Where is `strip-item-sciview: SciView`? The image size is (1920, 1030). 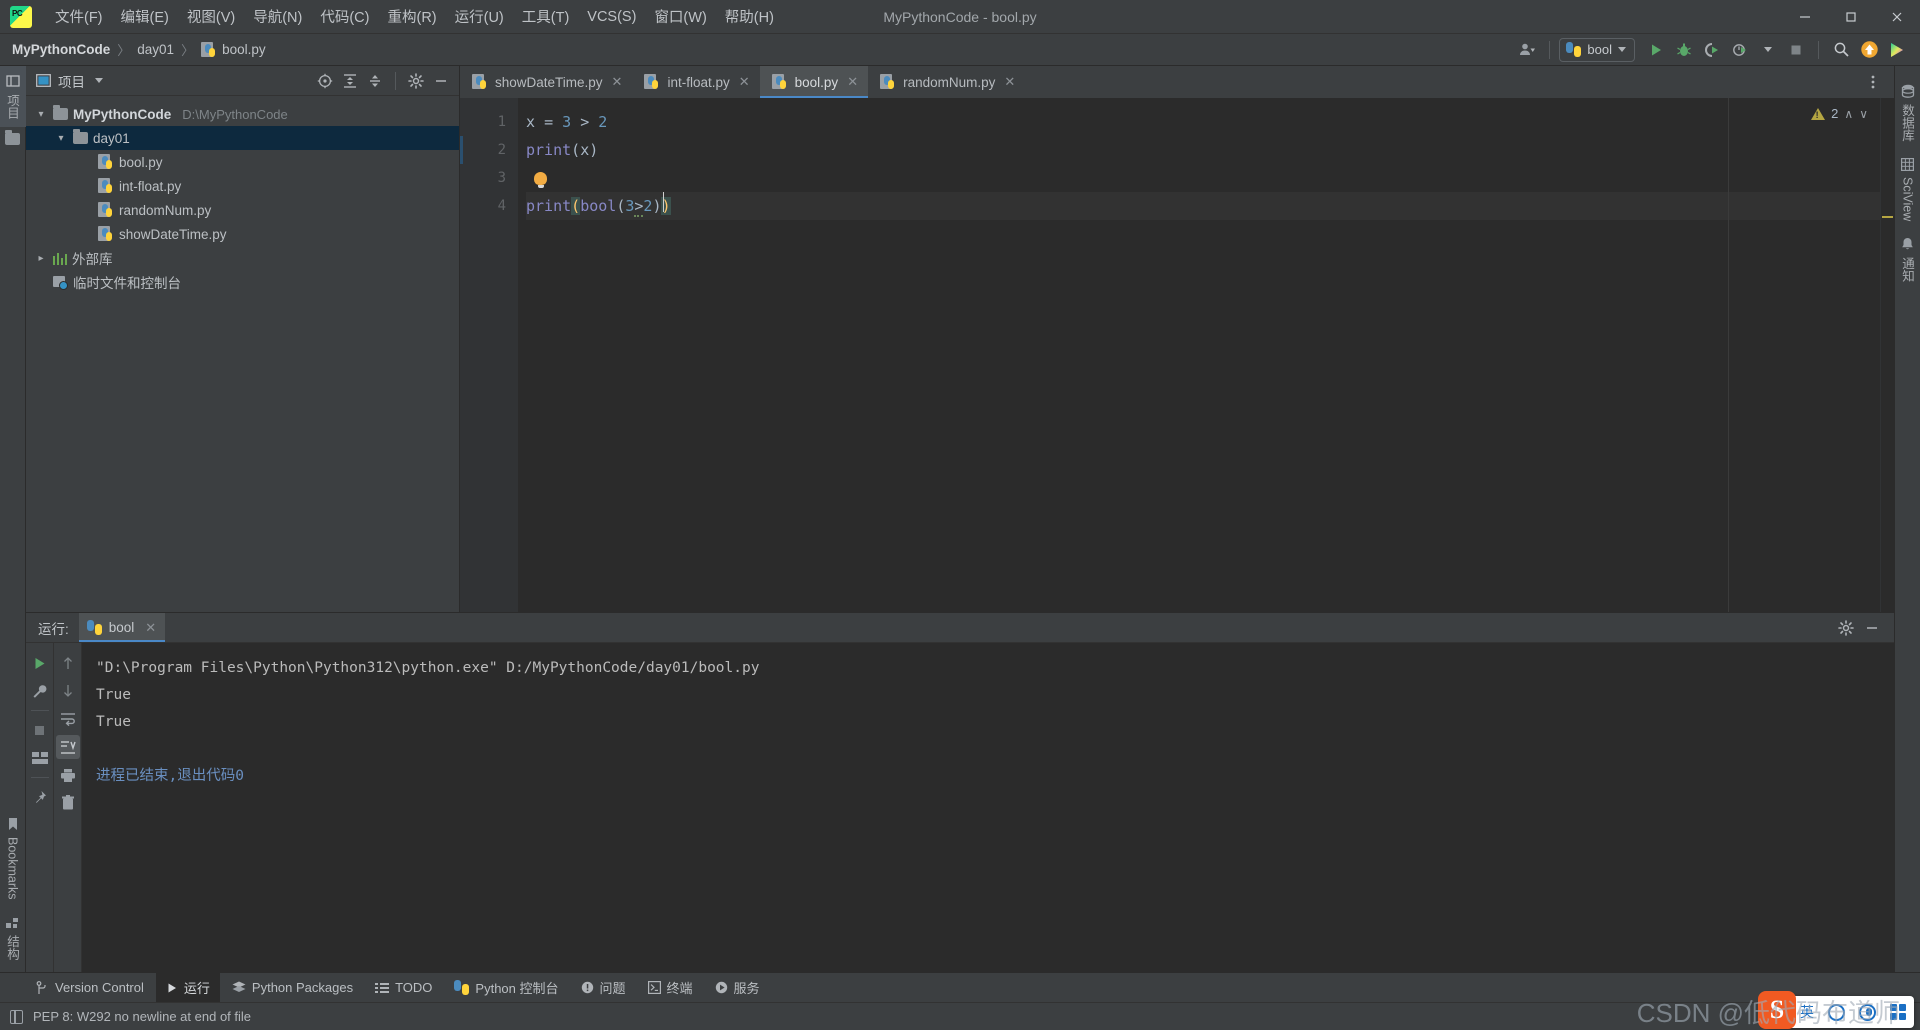
strip-item-sciview: SciView is located at coordinates (1908, 189).